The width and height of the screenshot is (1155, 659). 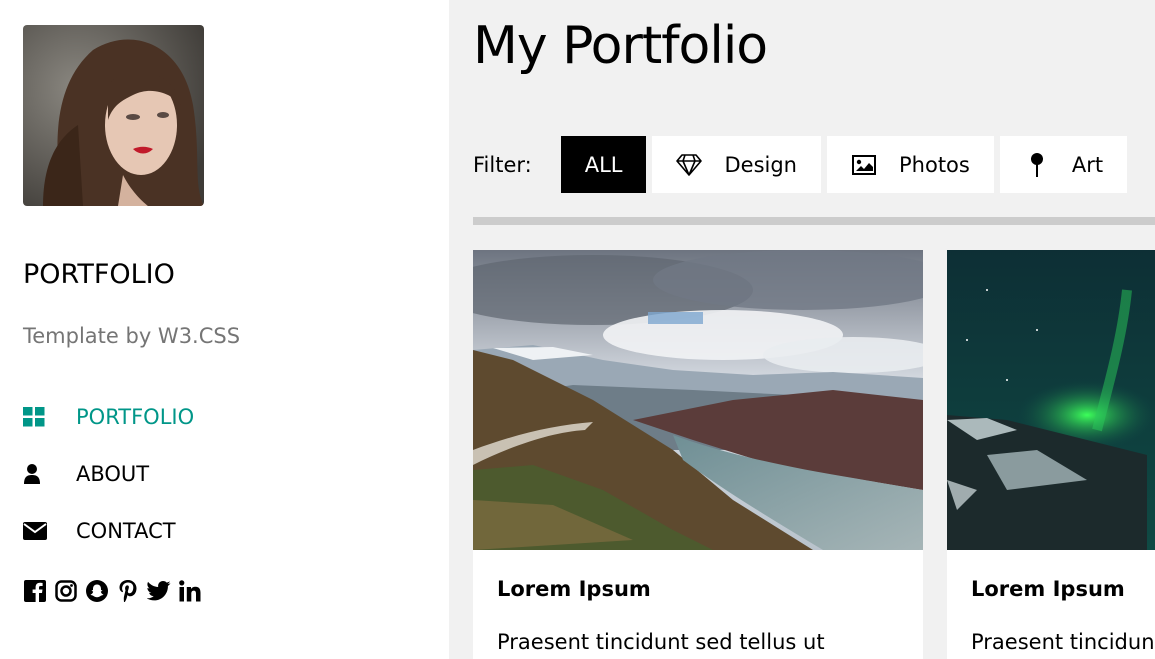 What do you see at coordinates (502, 164) in the screenshot?
I see `filter-label: Filter:` at bounding box center [502, 164].